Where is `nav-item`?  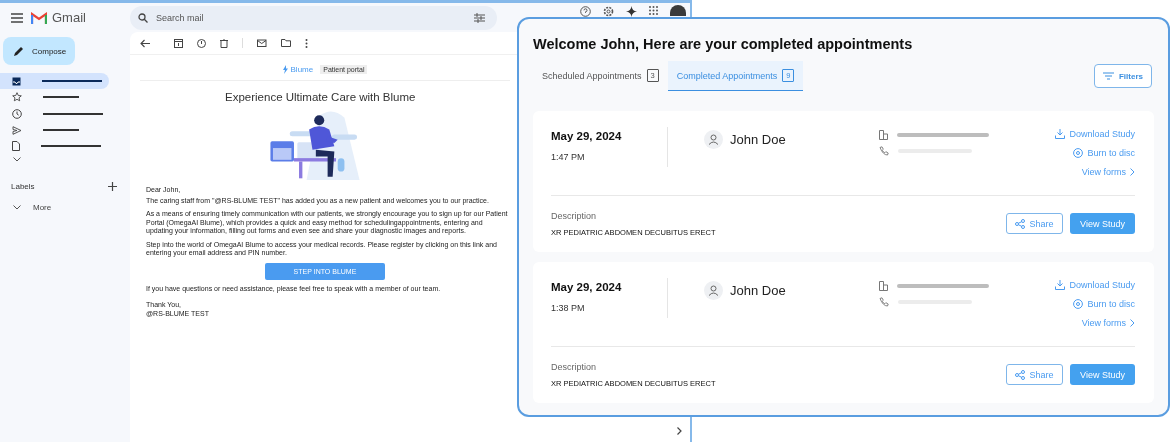 nav-item is located at coordinates (54, 81).